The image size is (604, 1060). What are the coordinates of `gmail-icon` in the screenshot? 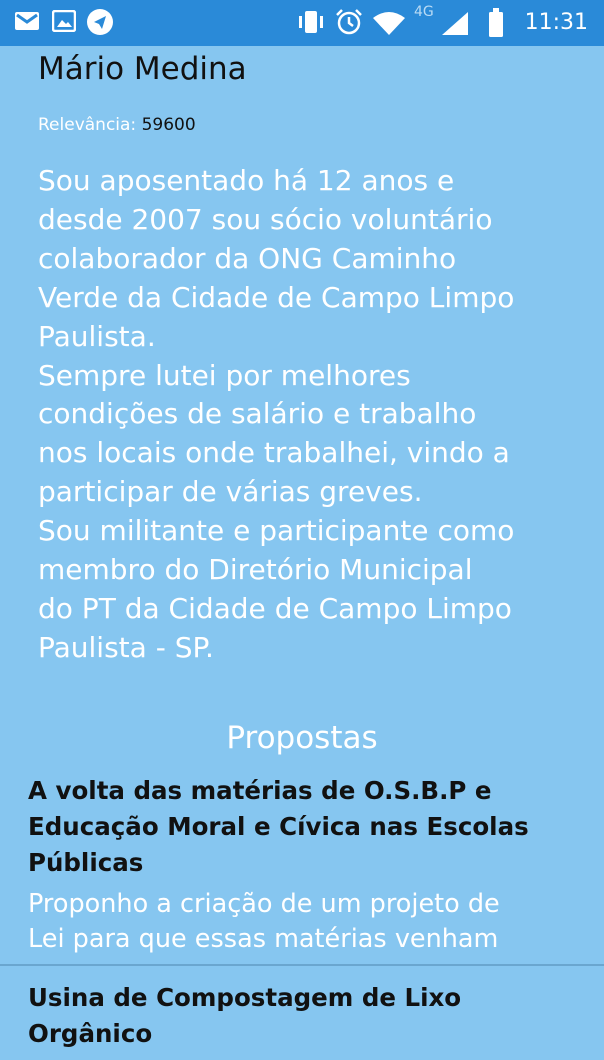 It's located at (27, 23).